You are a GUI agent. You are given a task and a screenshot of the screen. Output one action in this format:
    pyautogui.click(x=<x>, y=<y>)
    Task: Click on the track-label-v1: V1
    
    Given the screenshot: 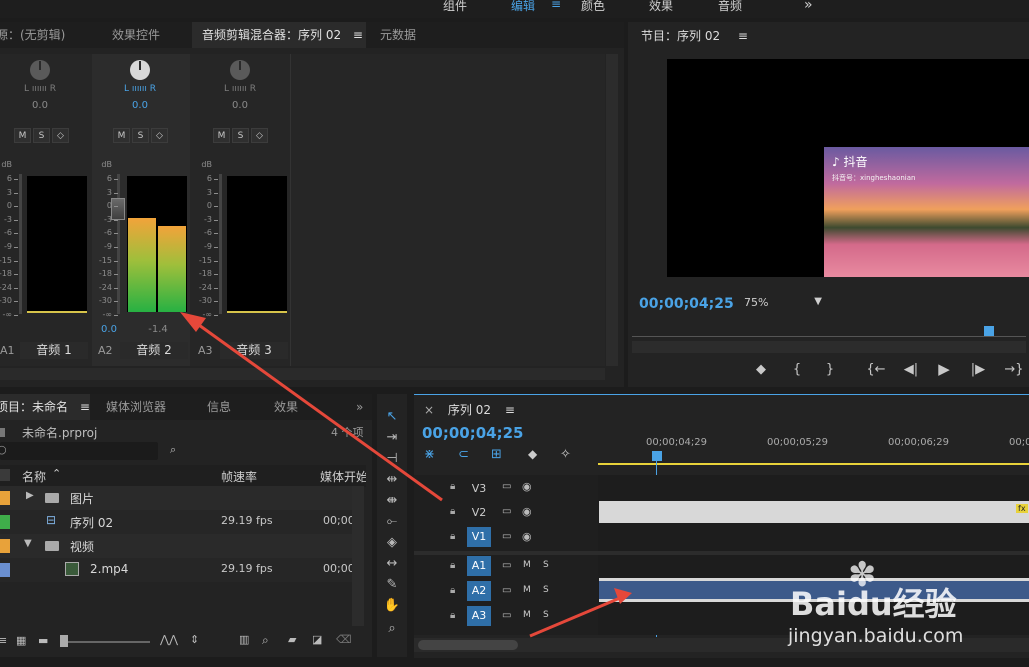 What is the action you would take?
    pyautogui.click(x=479, y=537)
    